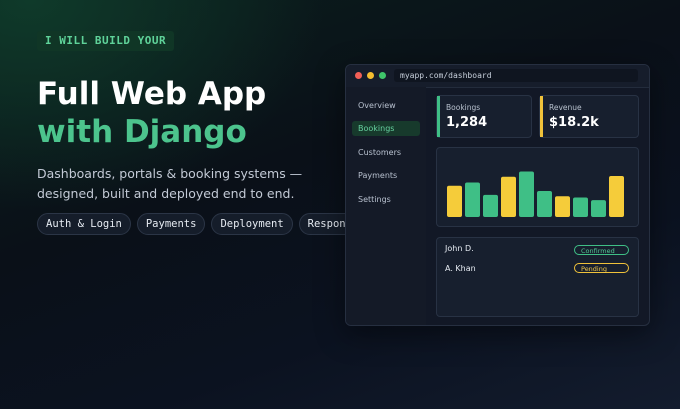 The height and width of the screenshot is (409, 680). Describe the element at coordinates (386, 105) in the screenshot. I see `sidebar-item-overview: Overview` at that location.